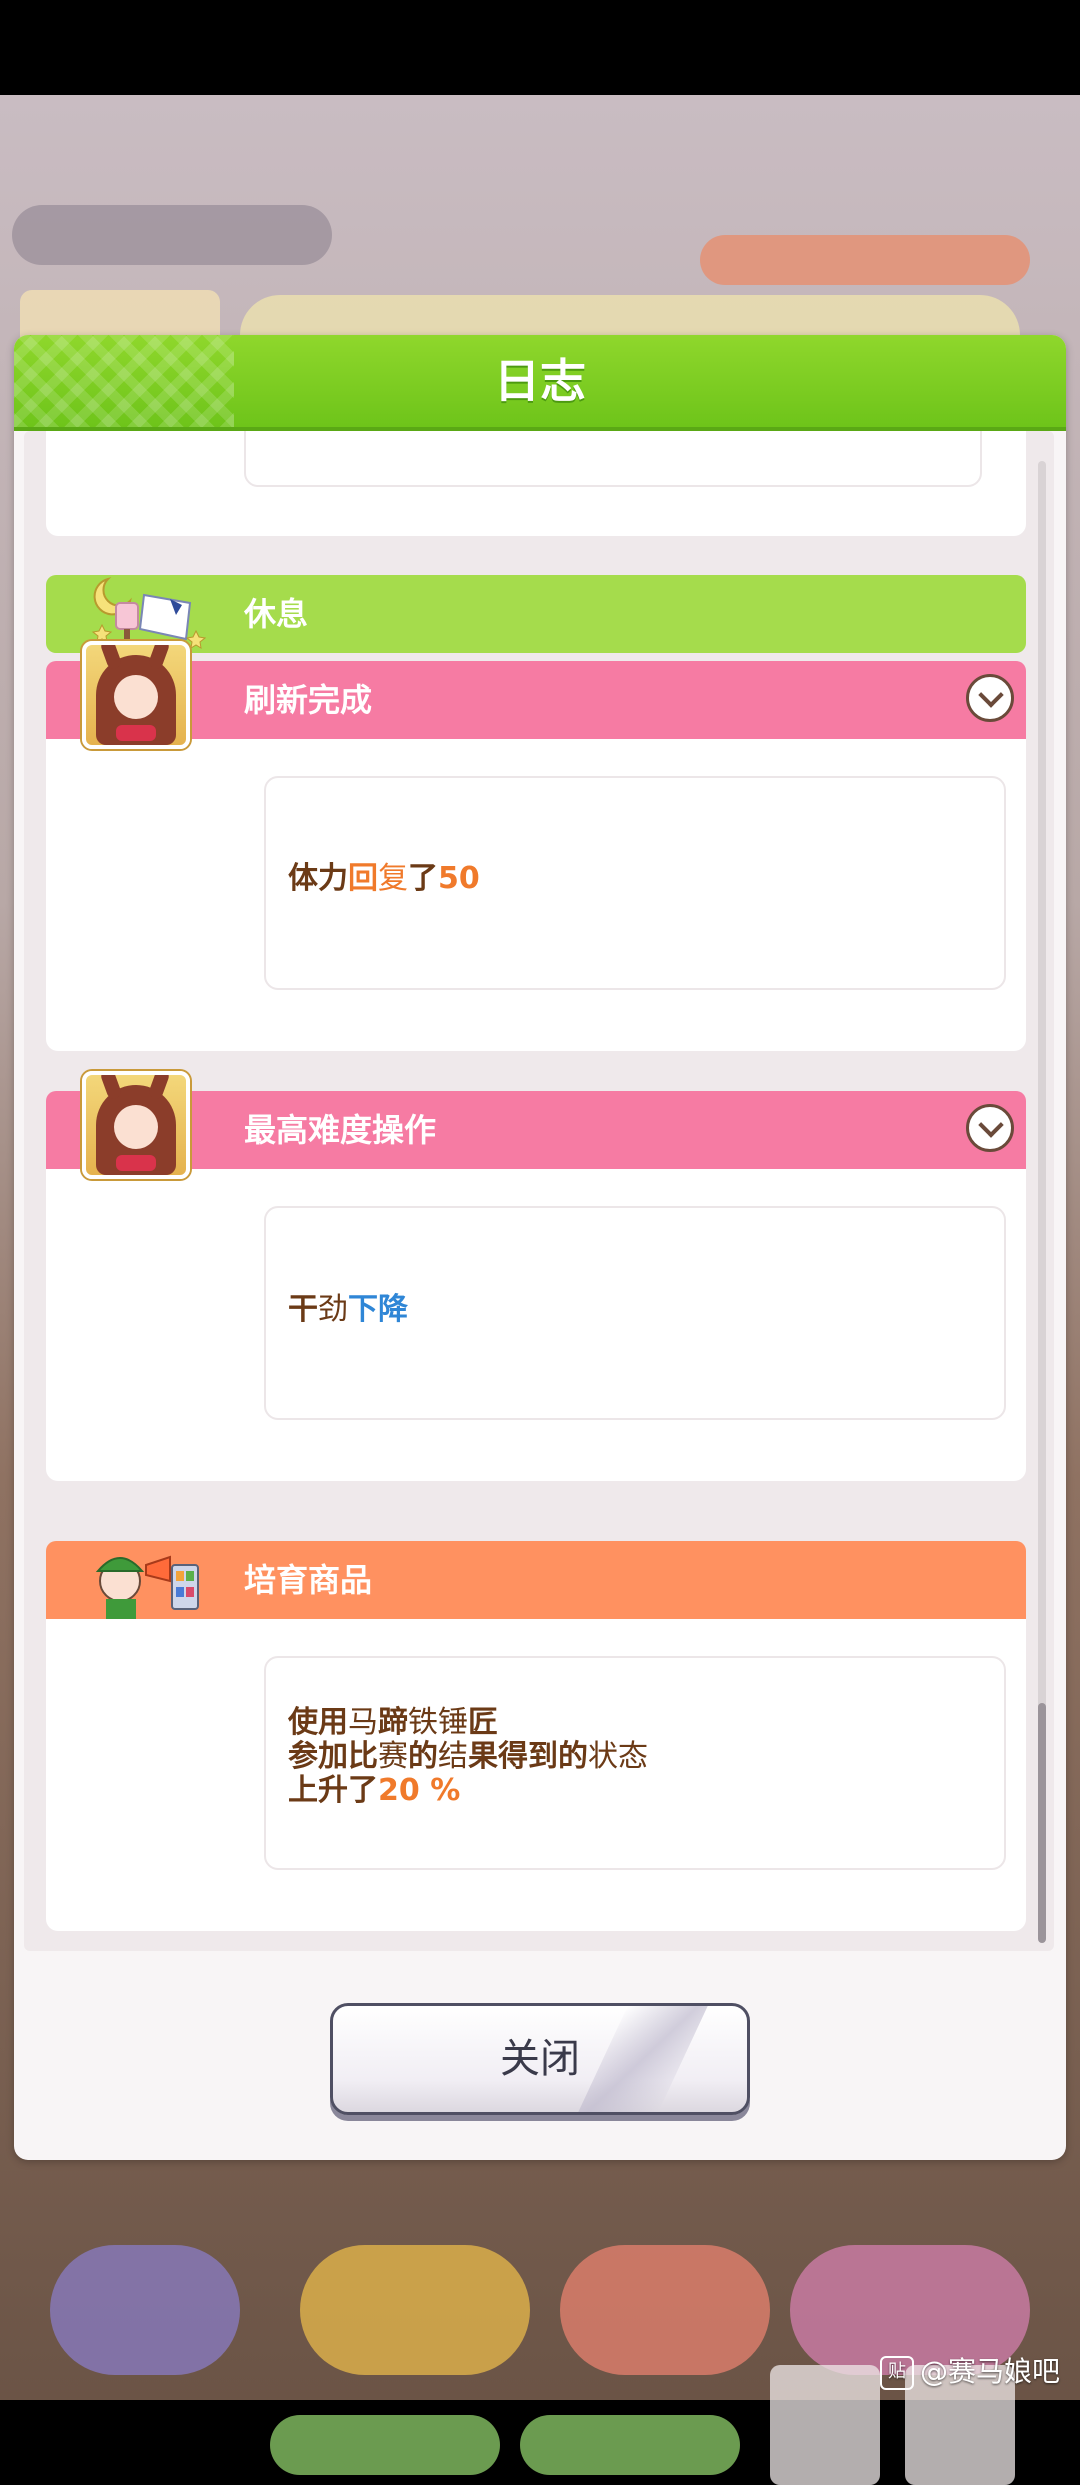 The image size is (1080, 2485). Describe the element at coordinates (423, 878) in the screenshot. I see `text-segment: 了` at that location.